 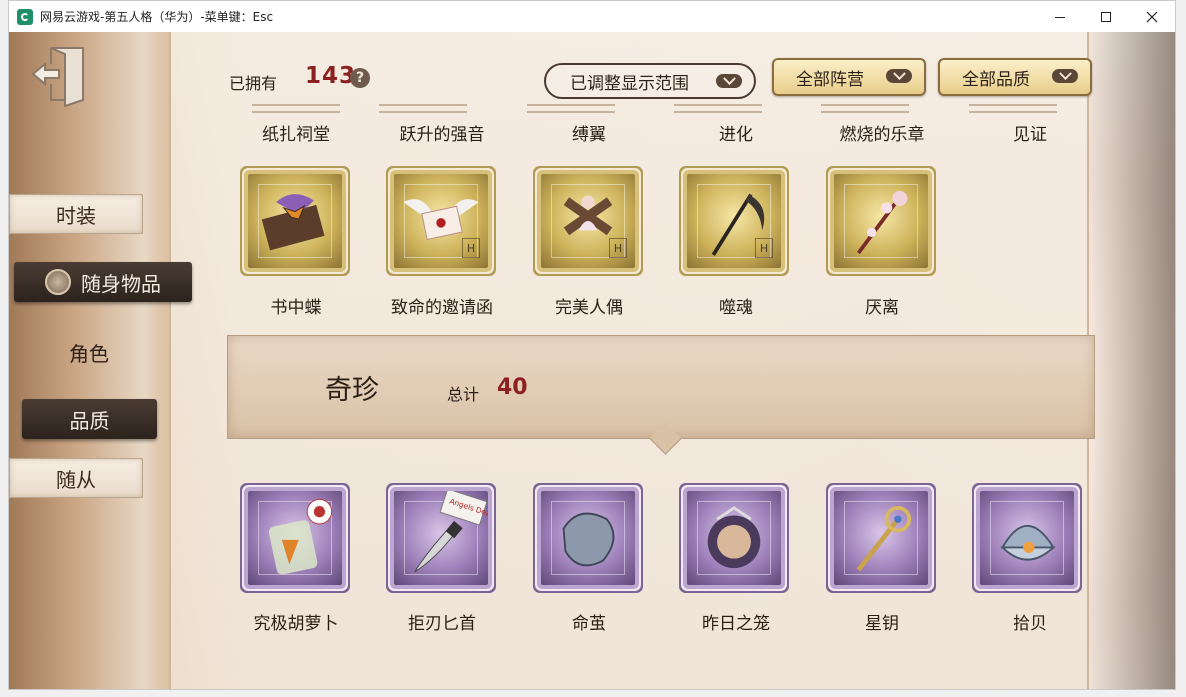 What do you see at coordinates (734, 221) in the screenshot?
I see `item-card-soul-reaper: H` at bounding box center [734, 221].